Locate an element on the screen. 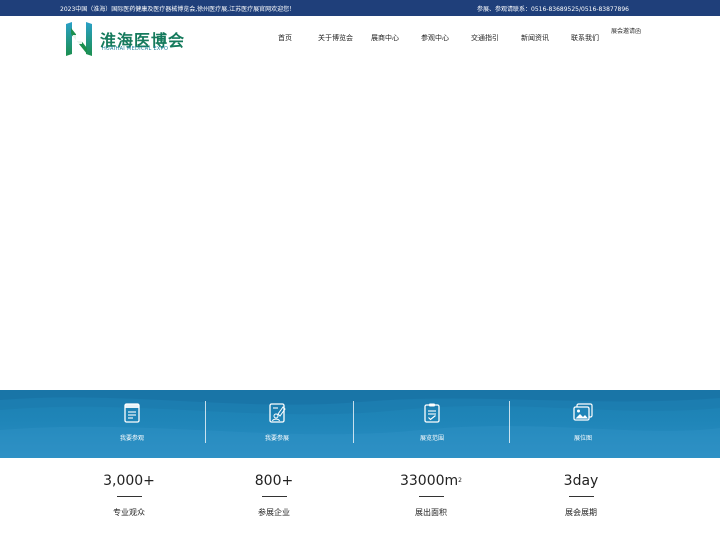 The width and height of the screenshot is (720, 540). site-logo: 淮海医博会 HUAIHAI MEDICAL EXPO is located at coordinates (123, 39).